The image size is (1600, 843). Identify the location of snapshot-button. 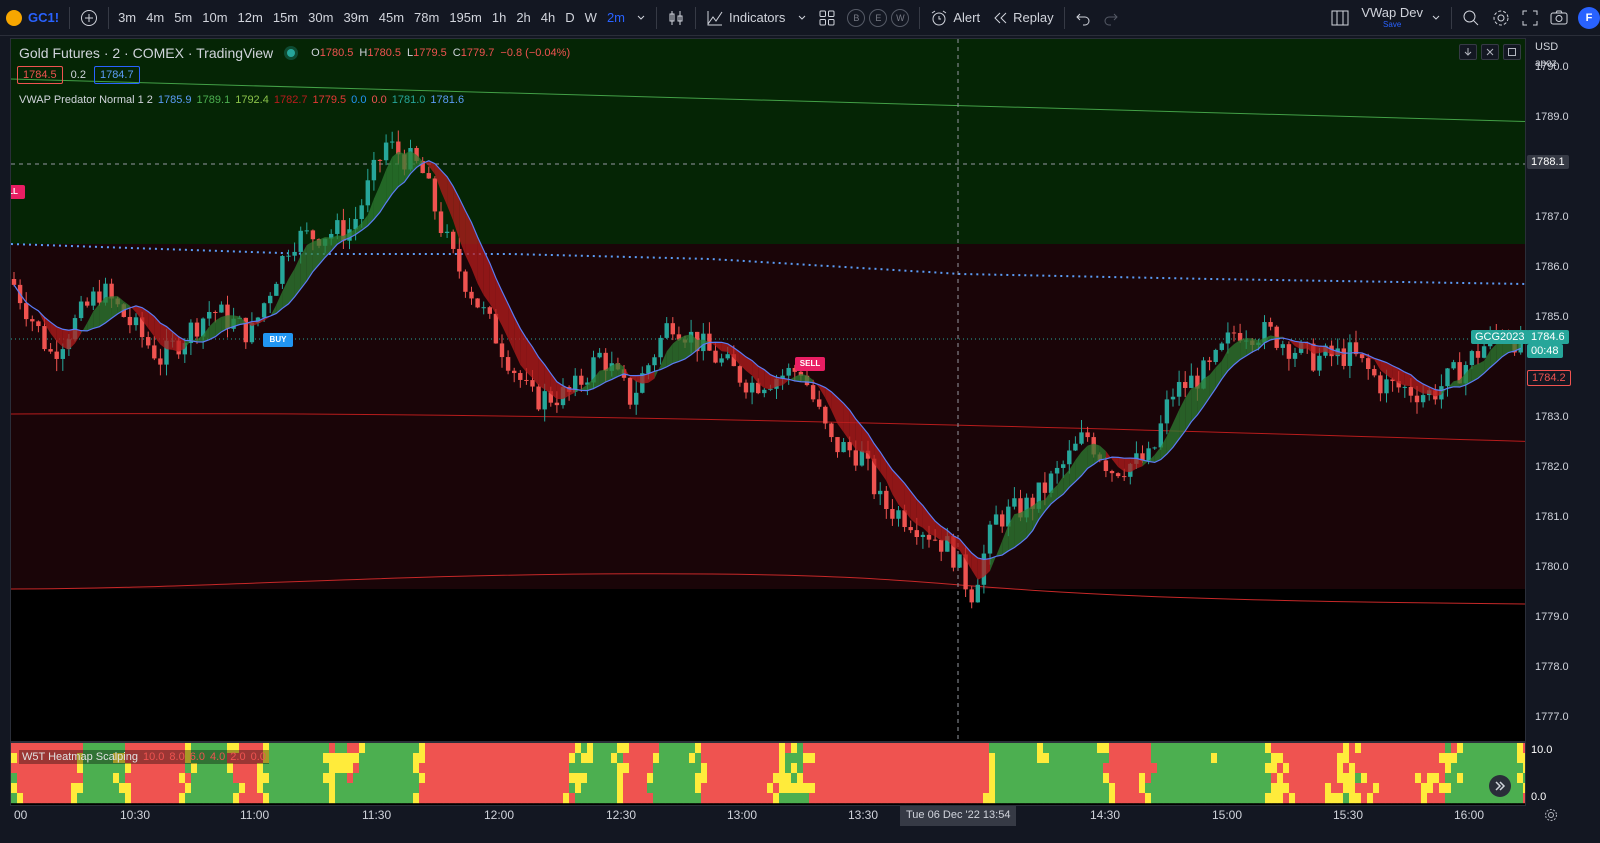
(1559, 18).